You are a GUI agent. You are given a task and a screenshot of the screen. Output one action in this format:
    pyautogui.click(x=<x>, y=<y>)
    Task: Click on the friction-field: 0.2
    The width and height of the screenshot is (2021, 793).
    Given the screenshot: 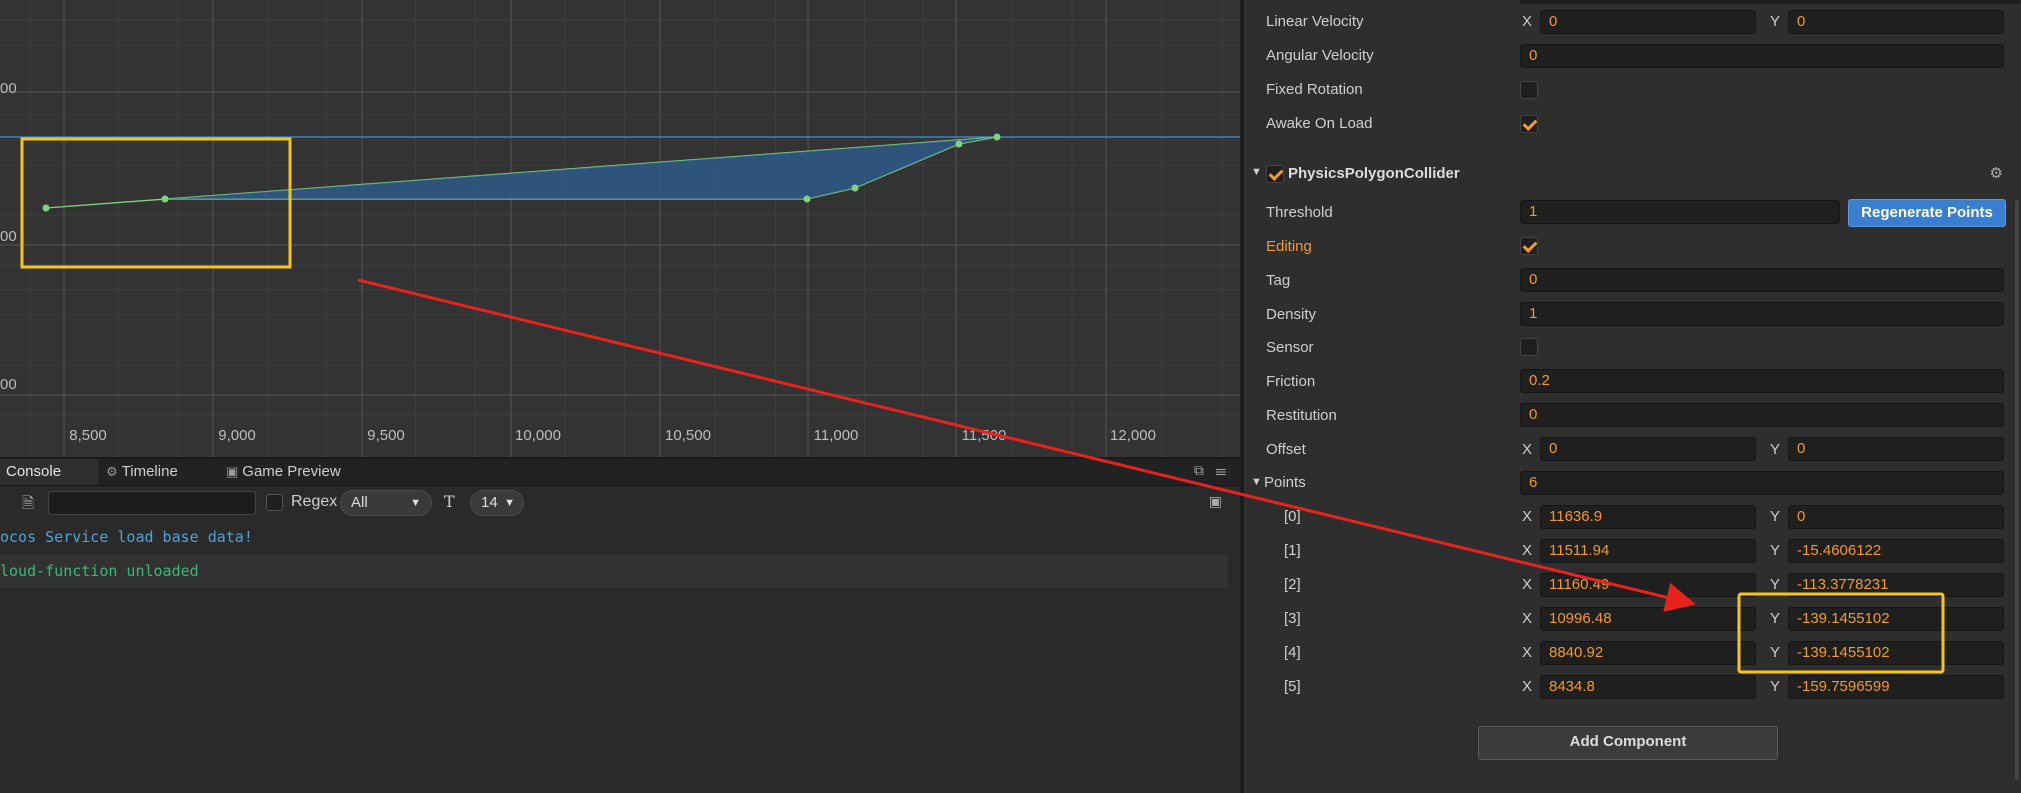 What is the action you would take?
    pyautogui.click(x=1762, y=381)
    